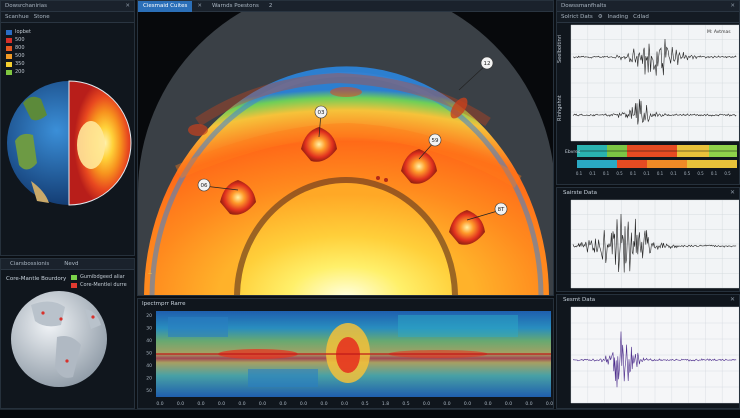 This screenshot has height=418, width=740. I want to click on spec-y-tick: 30, so click(149, 329).